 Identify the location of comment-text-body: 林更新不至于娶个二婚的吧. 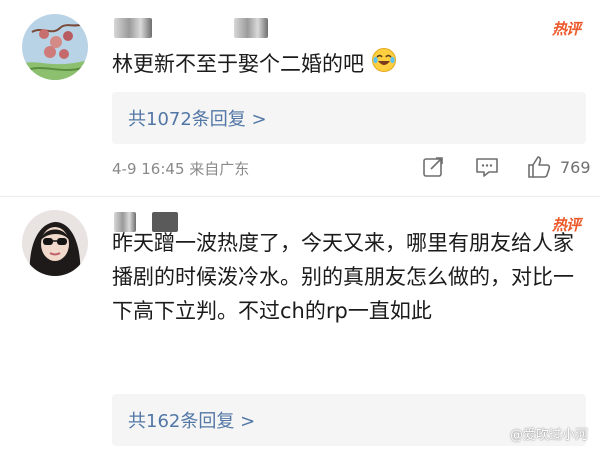
(238, 64).